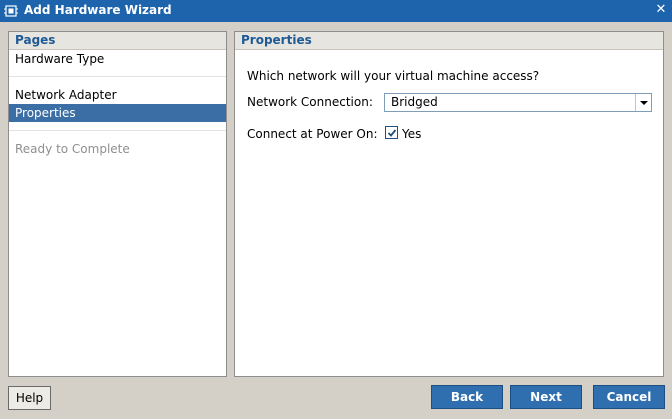  I want to click on hardware-chip-icon, so click(11, 11).